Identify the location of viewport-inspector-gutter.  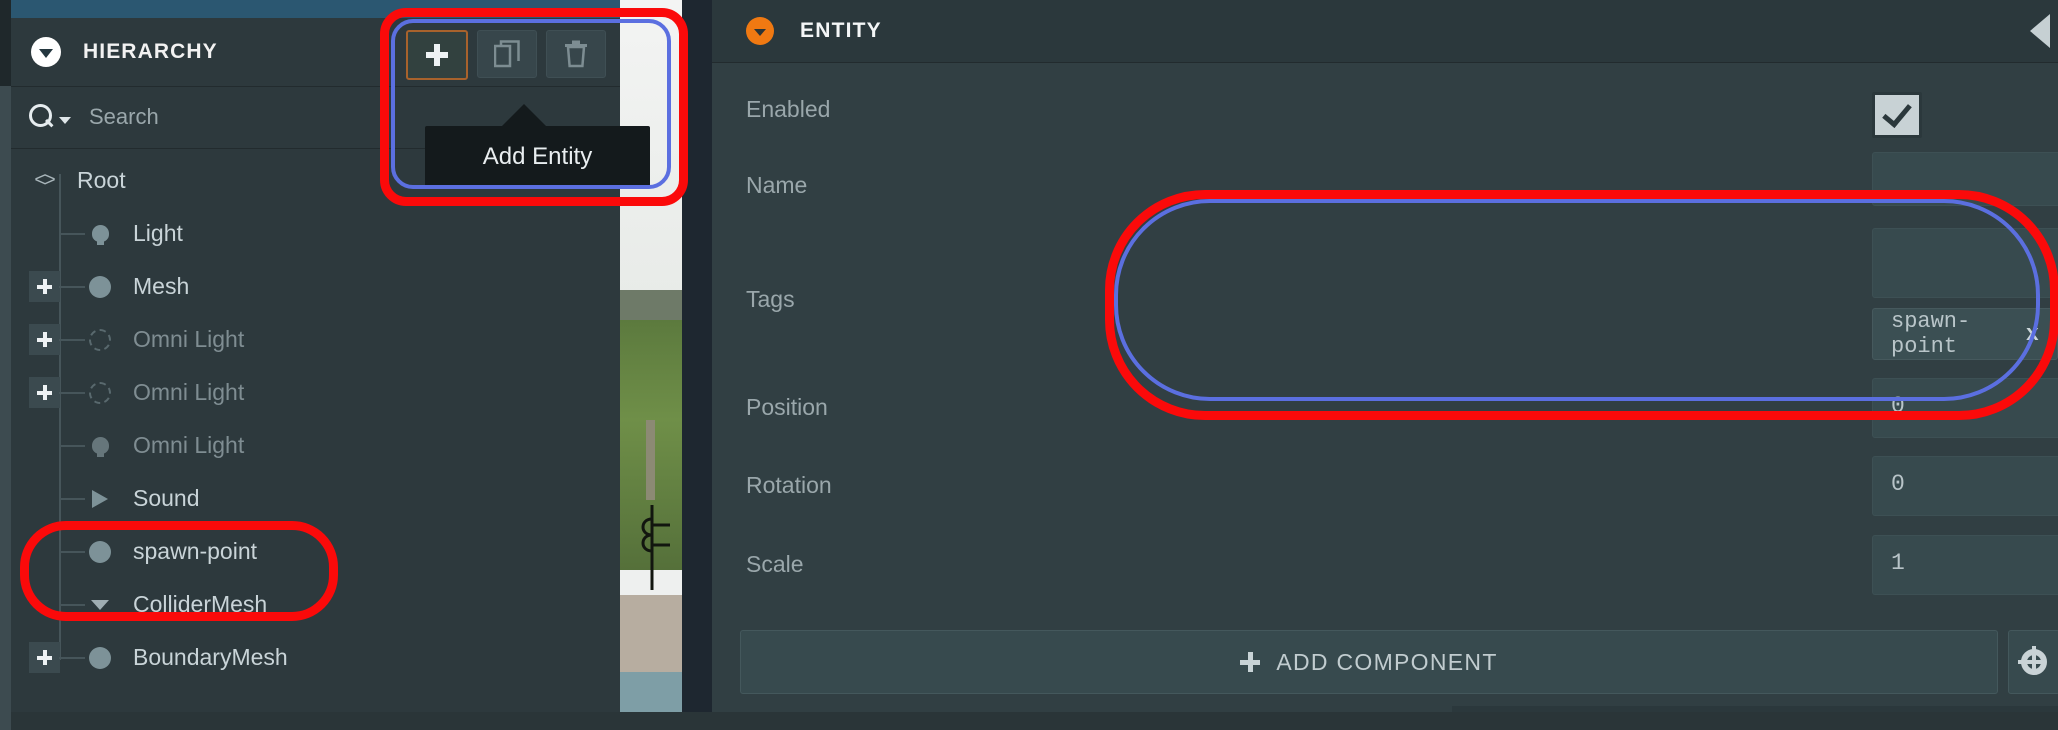
(697, 356).